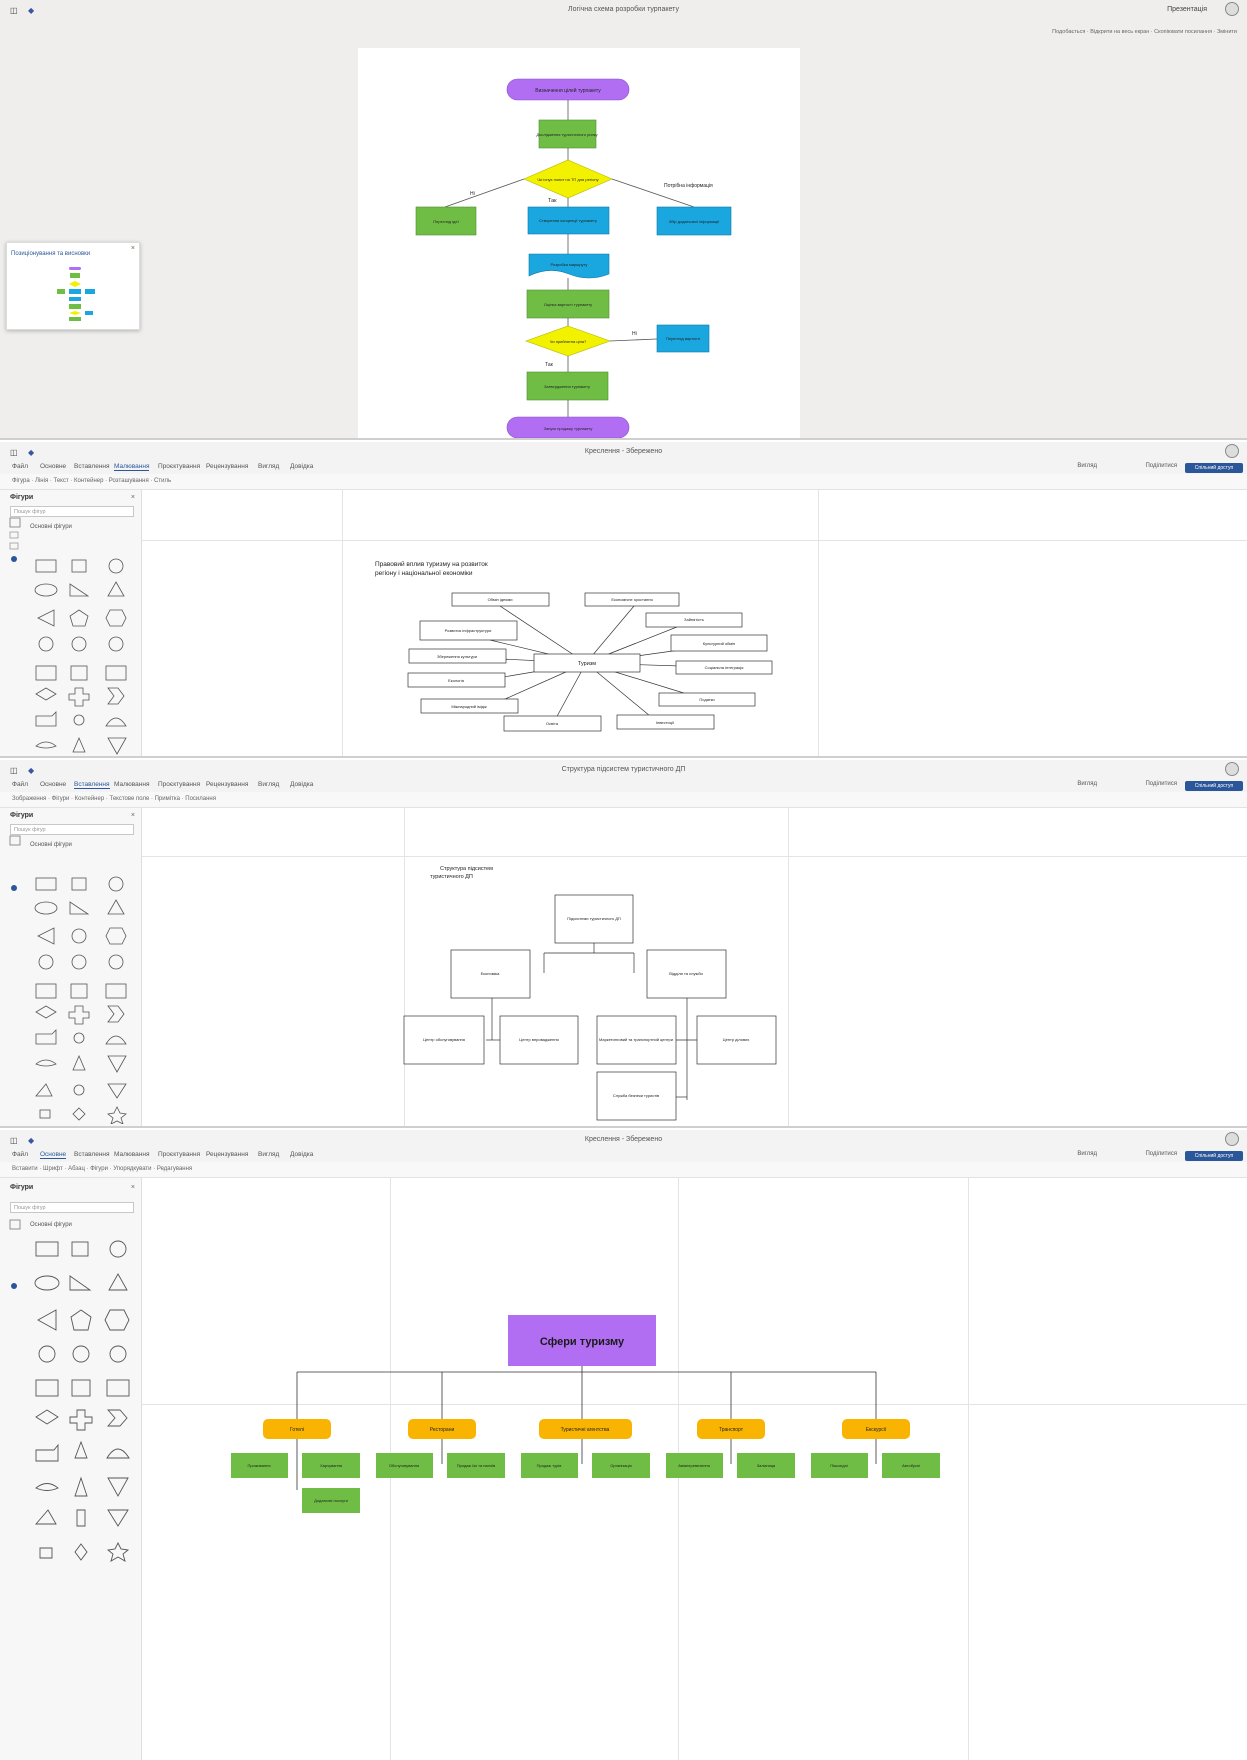  I want to click on flow-need-info: Потрібна інформація, so click(688, 186).